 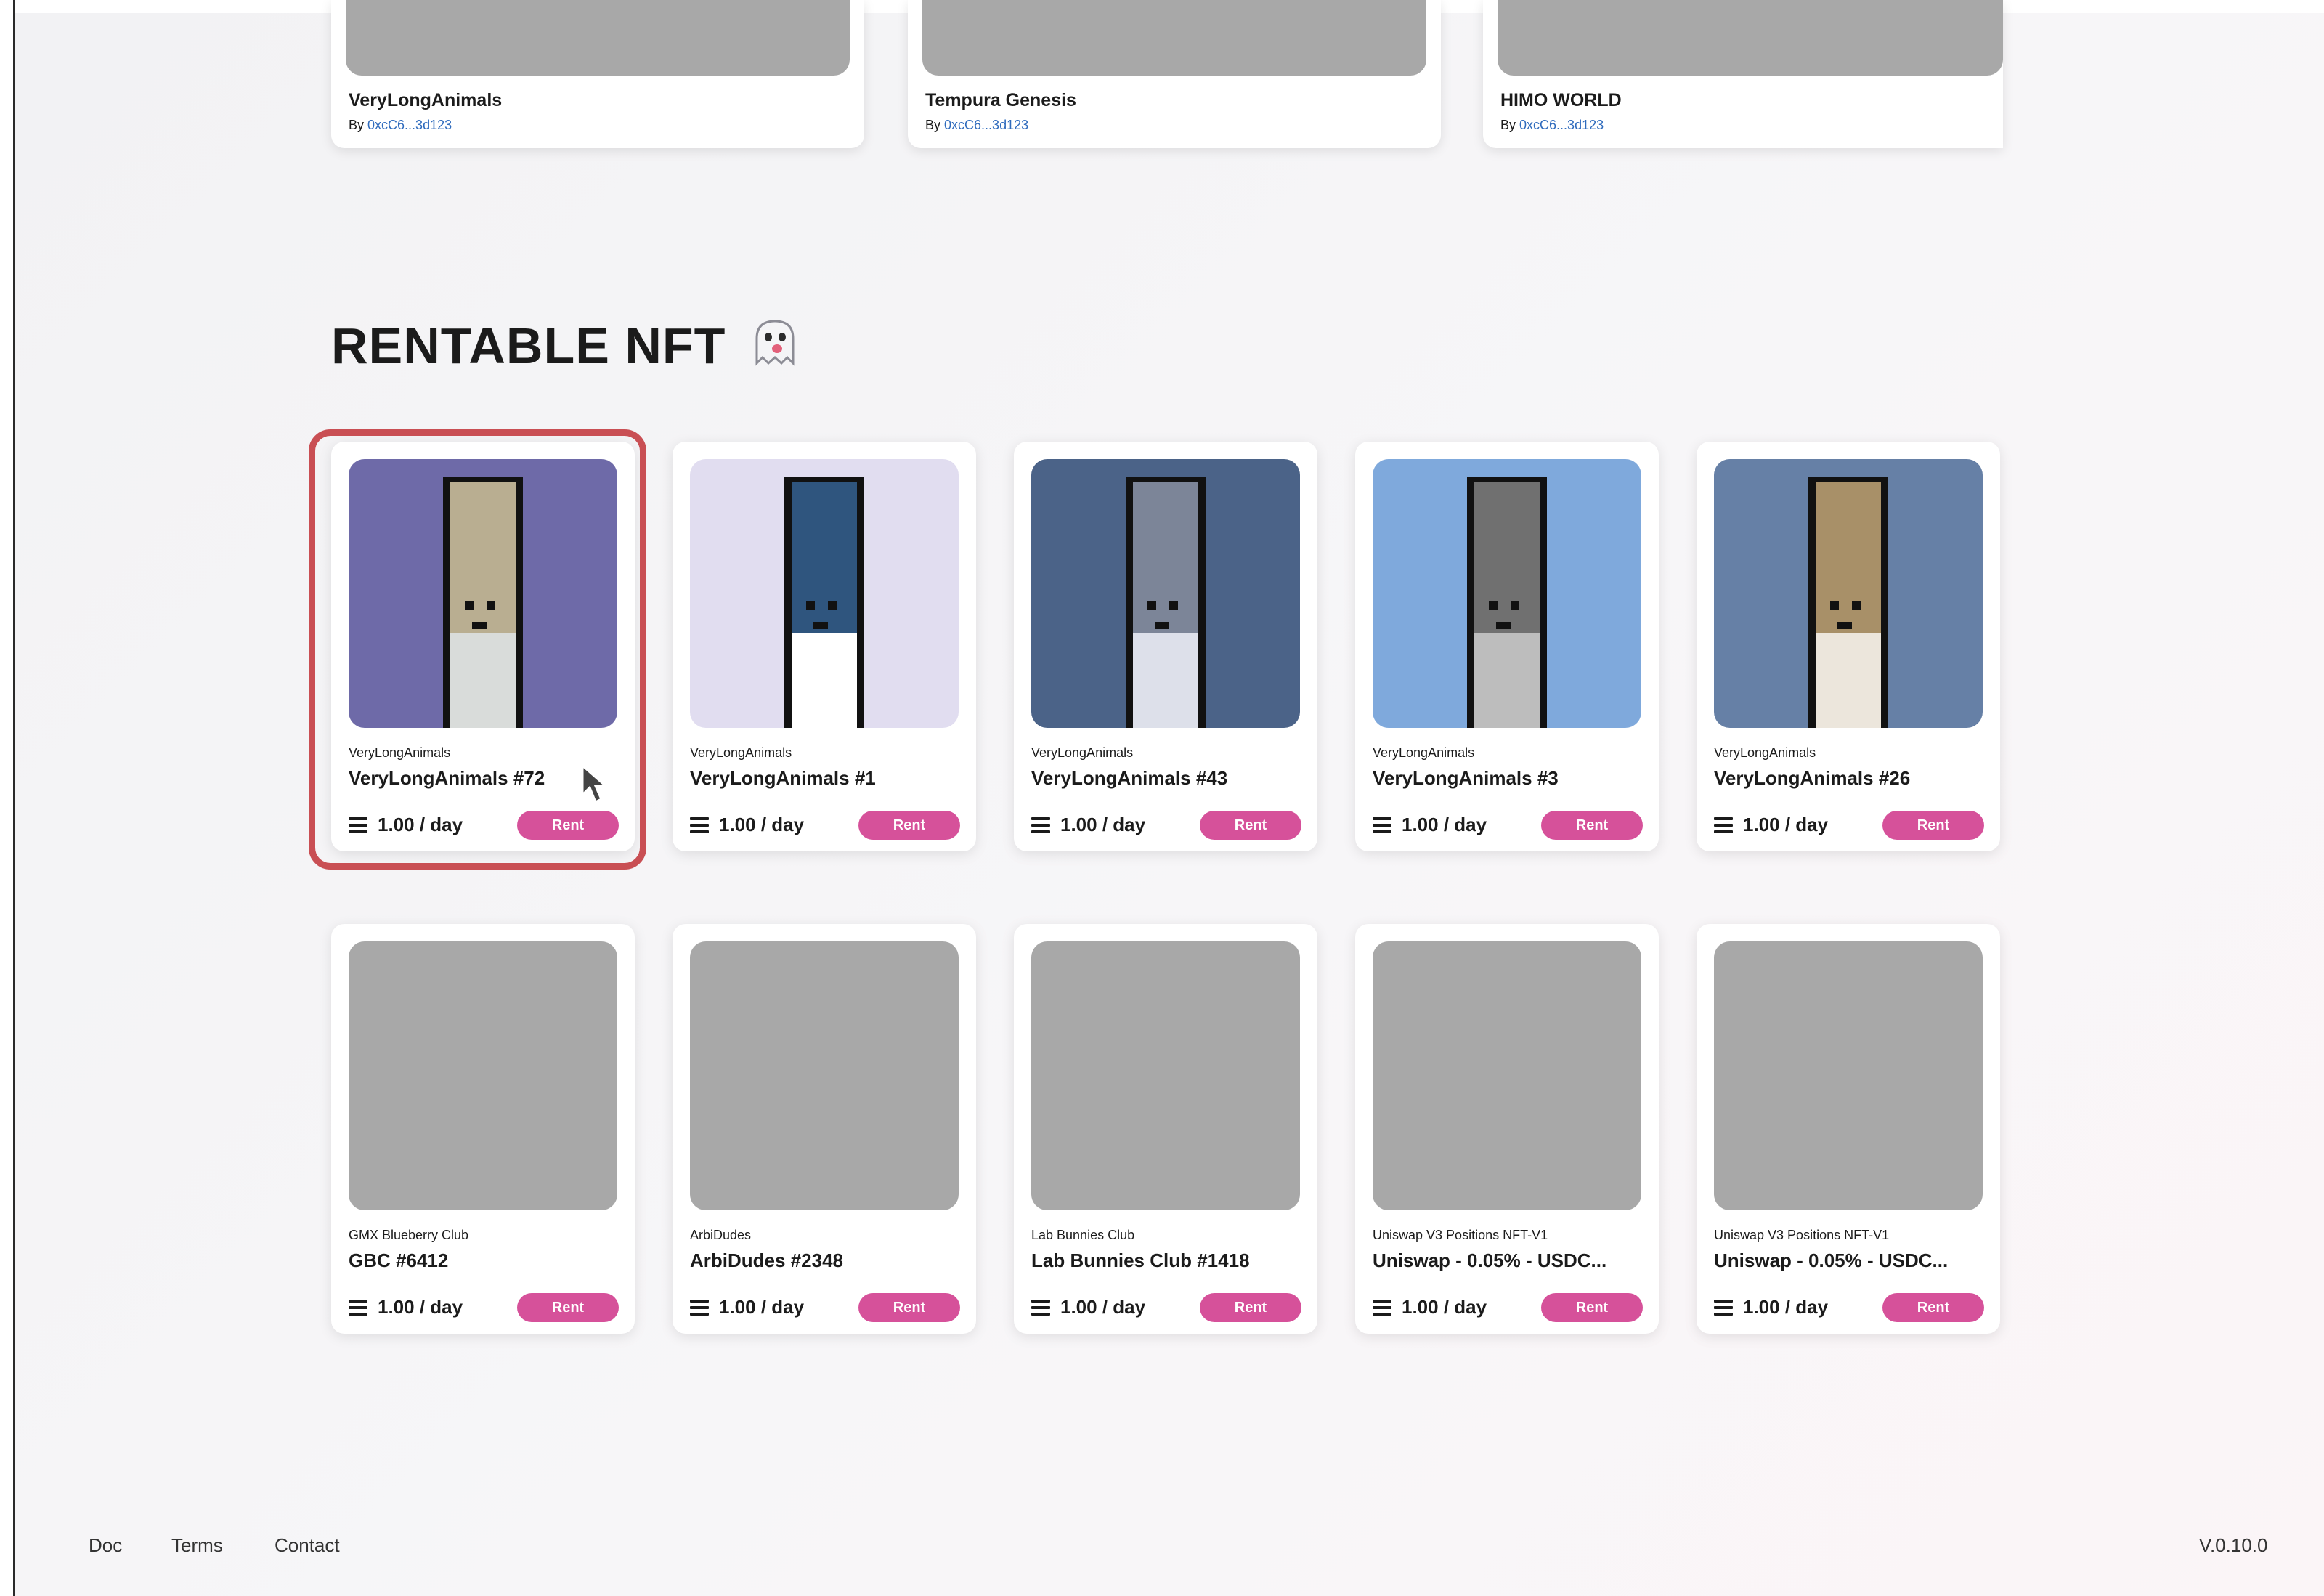 I want to click on window-left-edge, so click(x=7, y=798).